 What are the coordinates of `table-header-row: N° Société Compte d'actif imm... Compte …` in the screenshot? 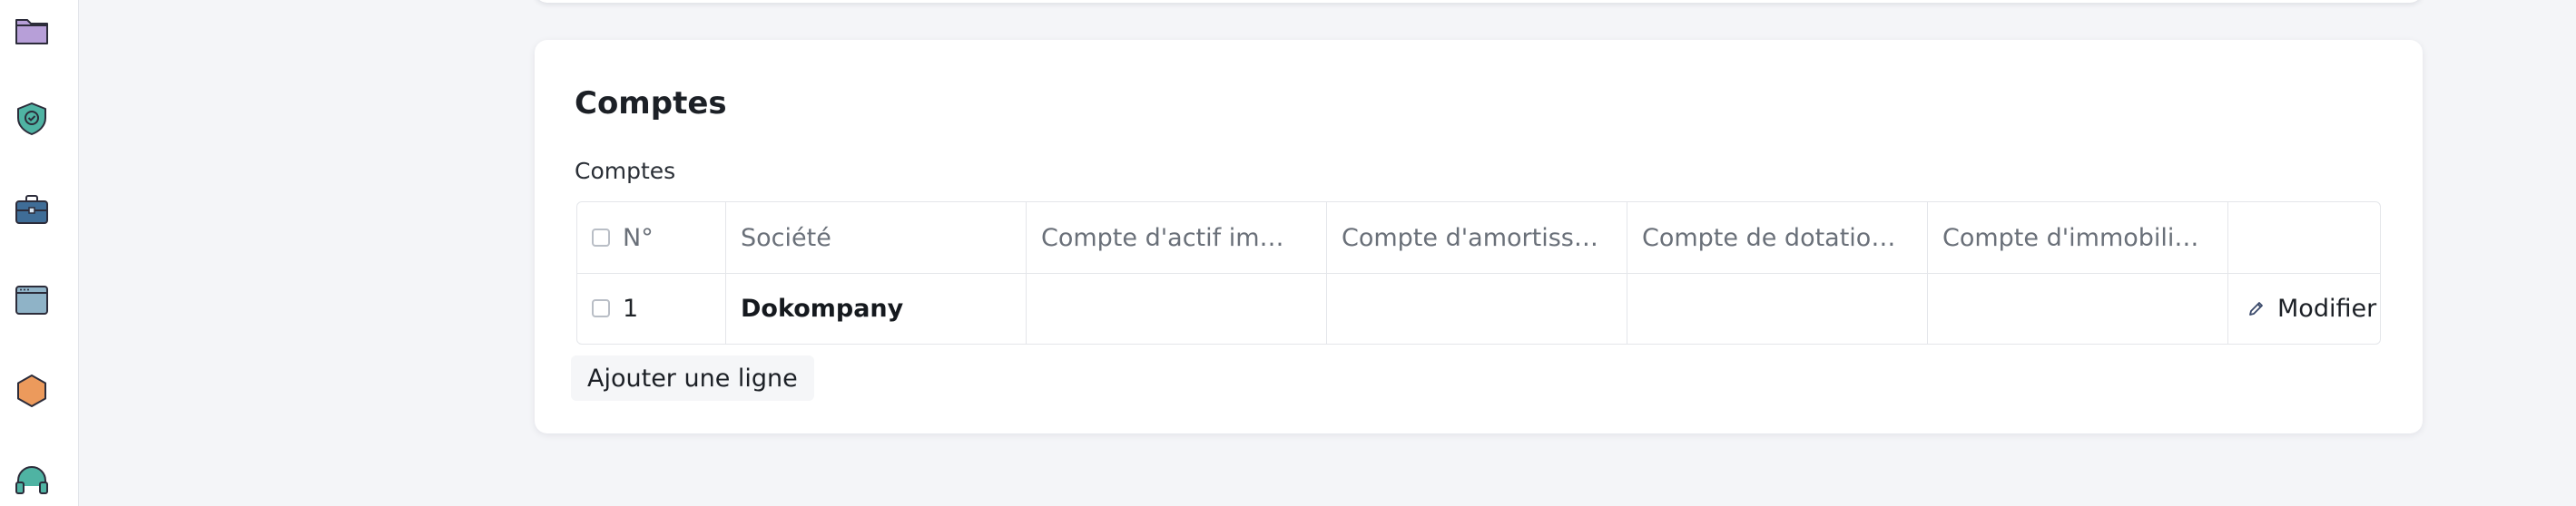 It's located at (1478, 238).